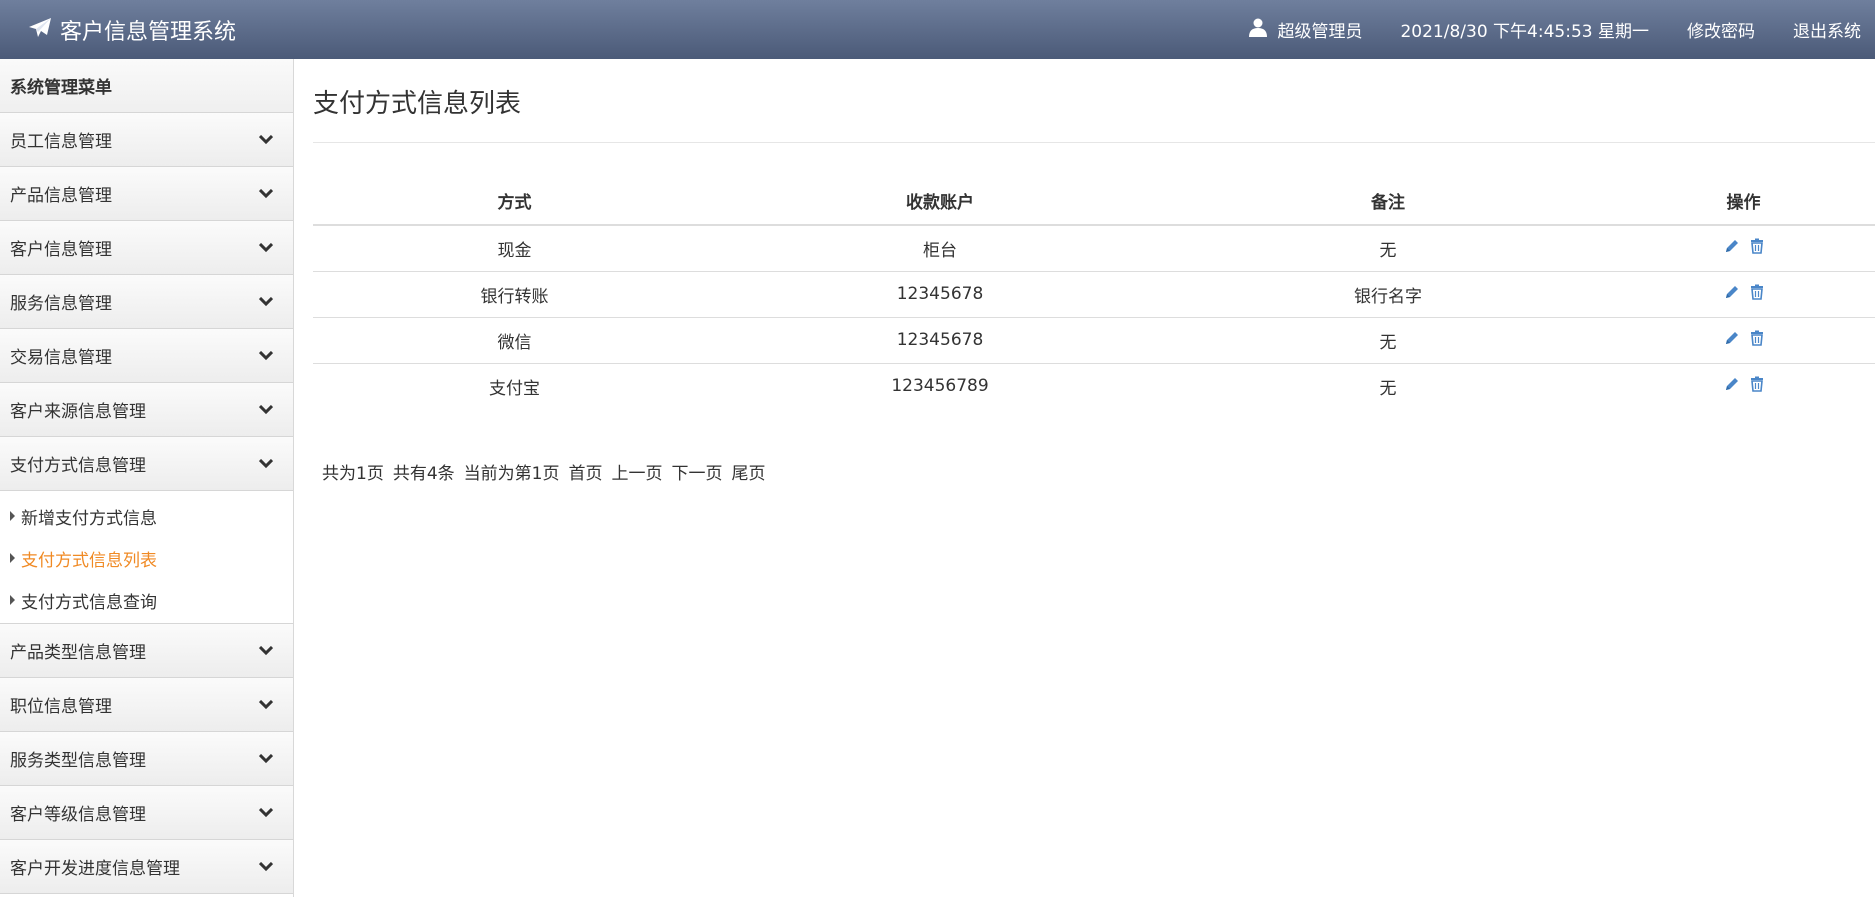 Image resolution: width=1875 pixels, height=897 pixels. I want to click on submenu-item-label: 新增支付方式信息, so click(89, 518).